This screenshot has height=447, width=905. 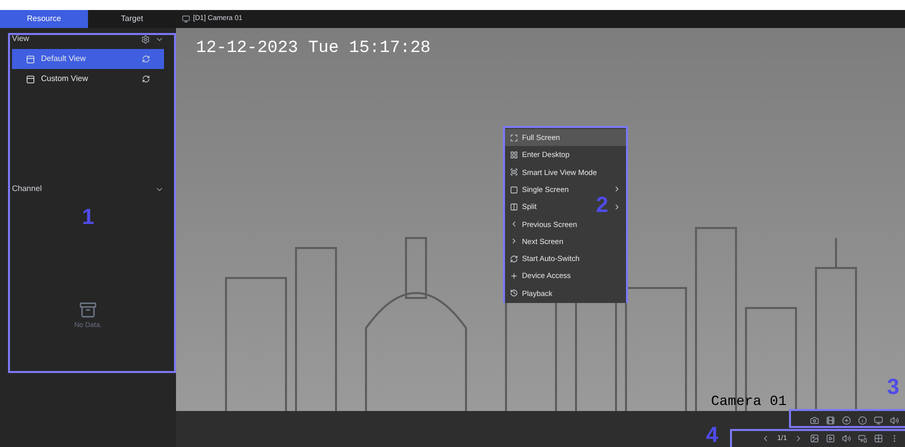 I want to click on screens-icon, so click(x=862, y=438).